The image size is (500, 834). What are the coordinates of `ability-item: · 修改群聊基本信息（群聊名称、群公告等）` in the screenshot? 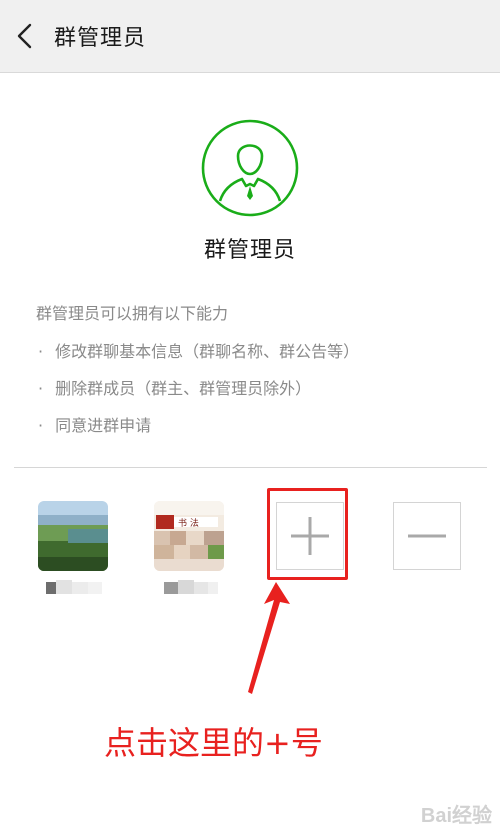 It's located at (198, 350).